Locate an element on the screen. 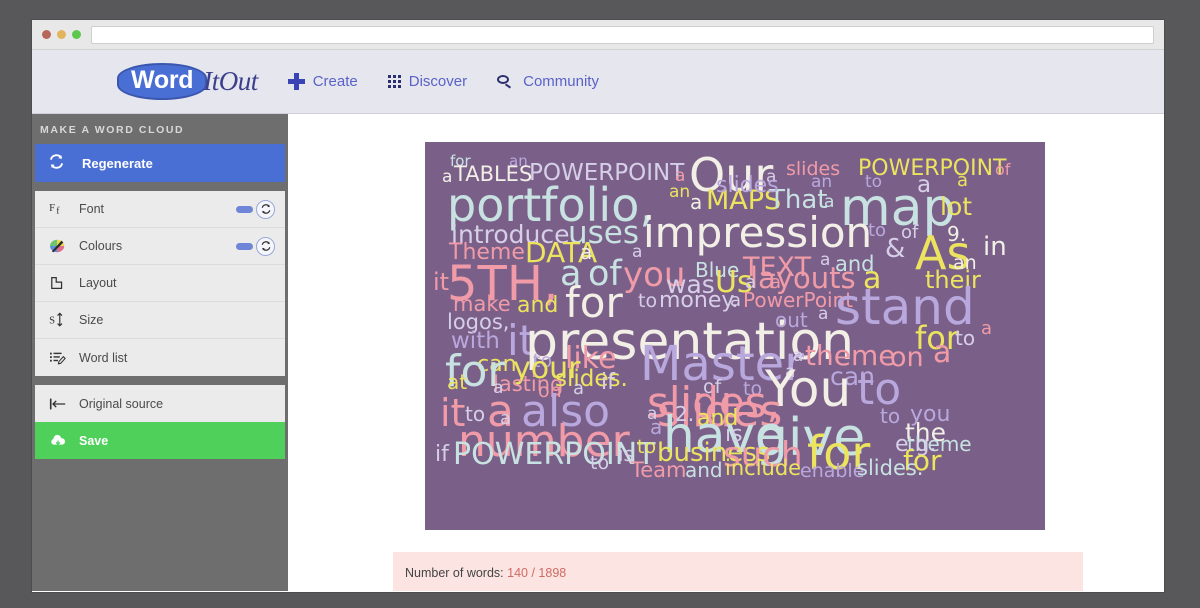  sidebar-save-group: Original source Save is located at coordinates (160, 422).